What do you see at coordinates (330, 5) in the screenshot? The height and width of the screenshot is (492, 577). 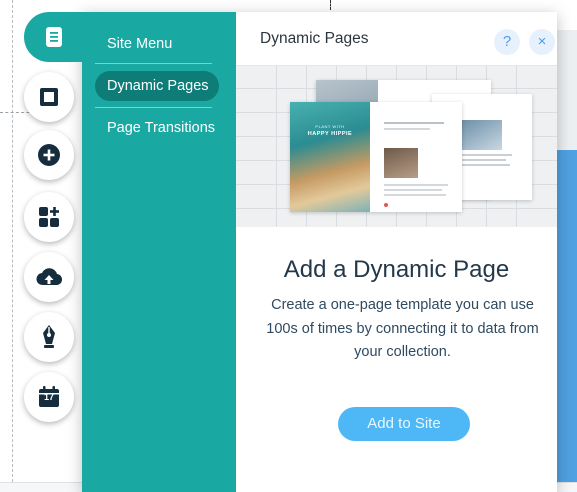 I see `canvas-guide-line` at bounding box center [330, 5].